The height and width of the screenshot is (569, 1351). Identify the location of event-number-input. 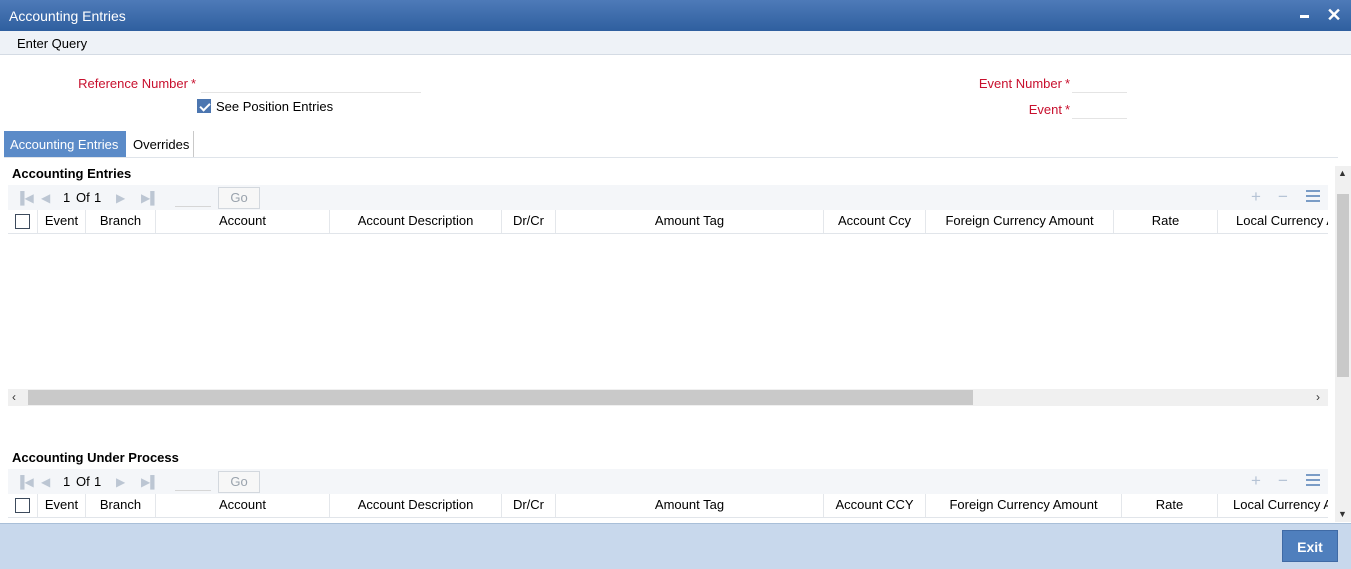
(1099, 82).